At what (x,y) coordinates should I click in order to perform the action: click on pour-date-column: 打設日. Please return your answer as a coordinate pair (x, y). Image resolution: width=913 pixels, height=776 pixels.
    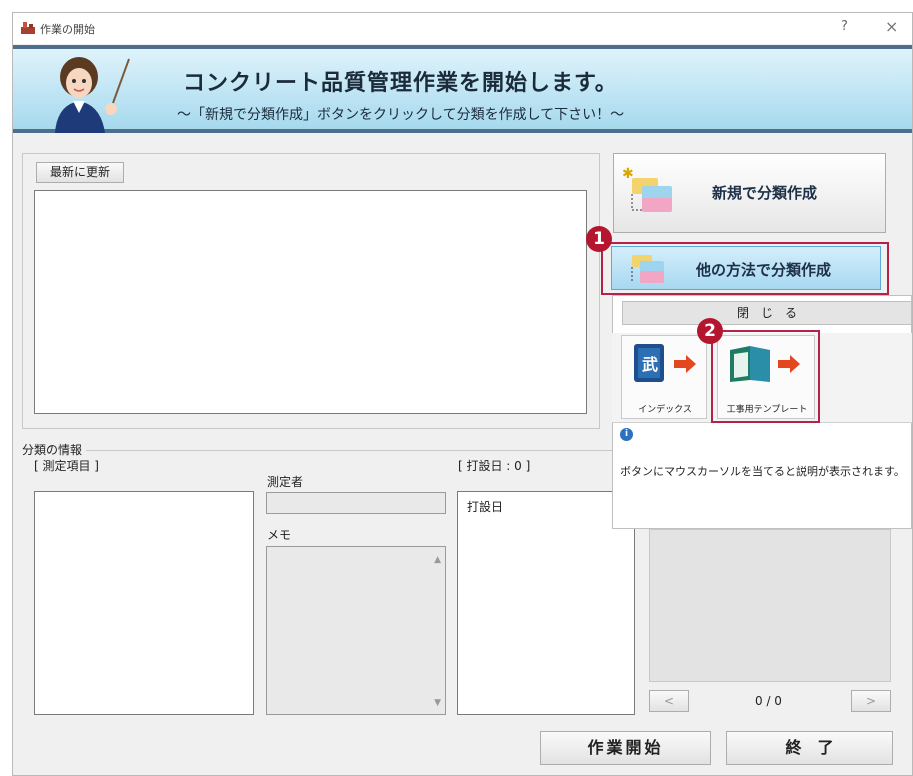
    Looking at the image, I should click on (485, 507).